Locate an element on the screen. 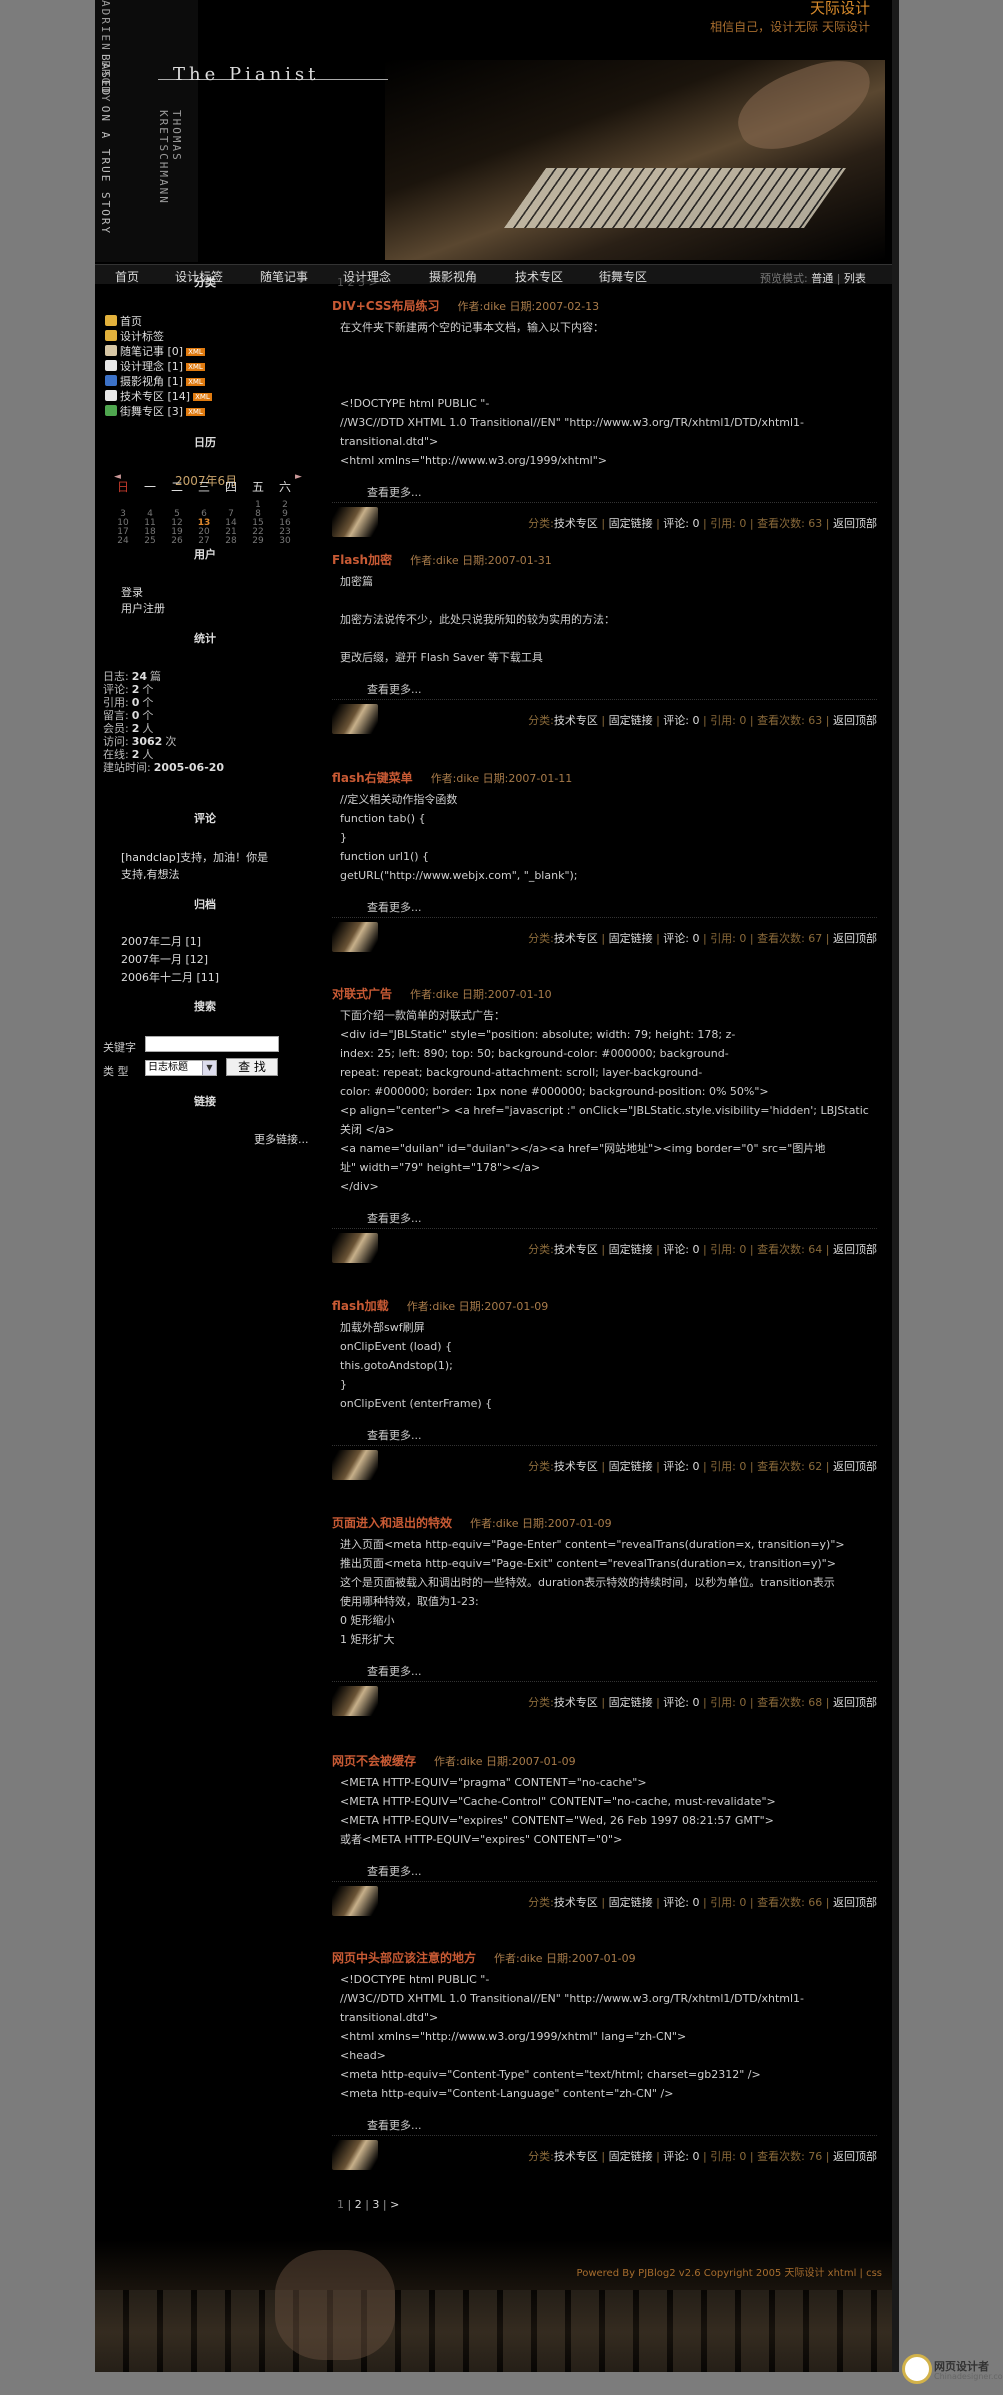 The image size is (1003, 2395). calendar-weekday: 日 is located at coordinates (123, 487).